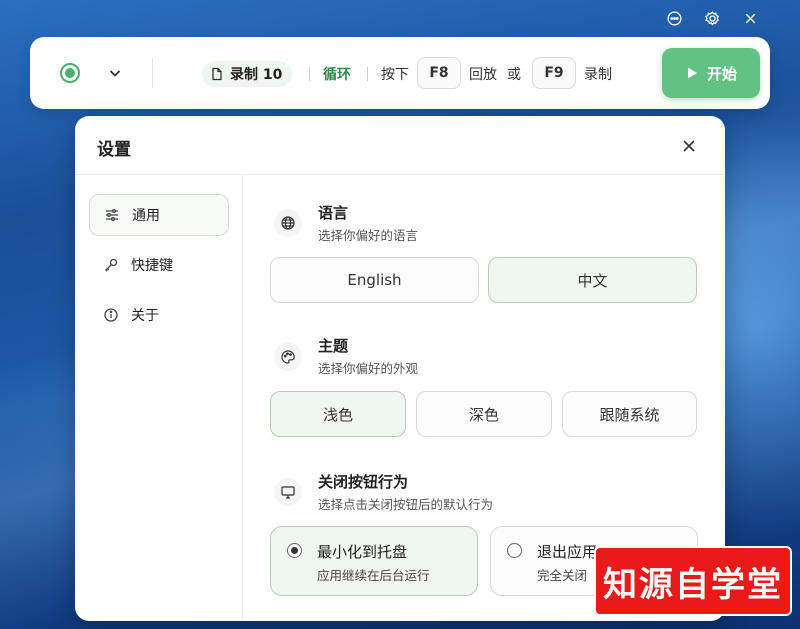  Describe the element at coordinates (750, 18) in the screenshot. I see `close-icon` at that location.